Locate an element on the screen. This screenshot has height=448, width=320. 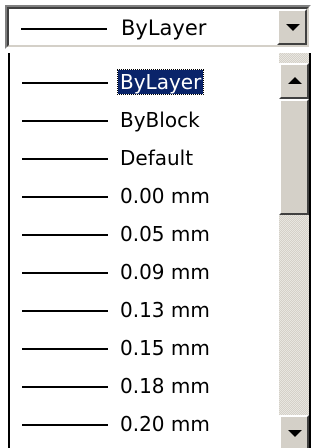
list-item-label: 0.20 mm is located at coordinates (165, 424).